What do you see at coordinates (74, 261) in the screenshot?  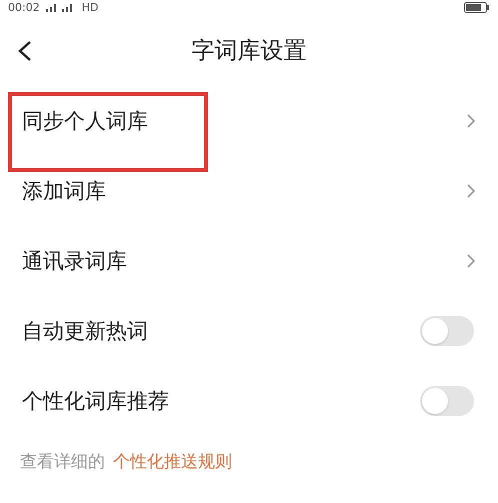 I see `setting-label: 通讯录词库` at bounding box center [74, 261].